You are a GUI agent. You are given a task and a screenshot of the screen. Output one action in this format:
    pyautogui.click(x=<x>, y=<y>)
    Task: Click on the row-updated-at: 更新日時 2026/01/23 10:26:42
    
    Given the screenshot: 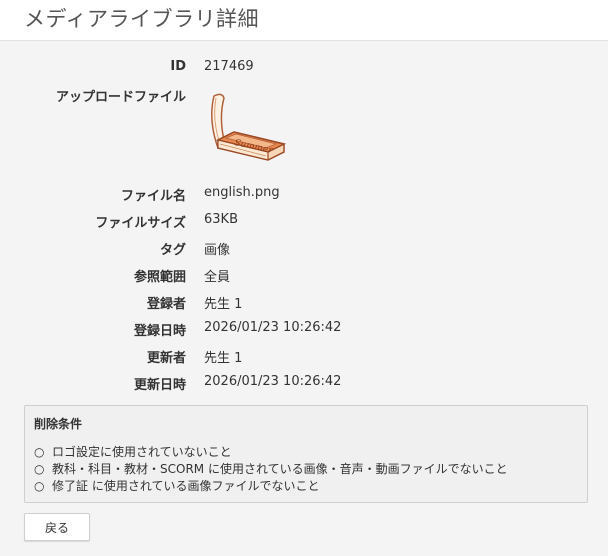 What is the action you would take?
    pyautogui.click(x=304, y=384)
    